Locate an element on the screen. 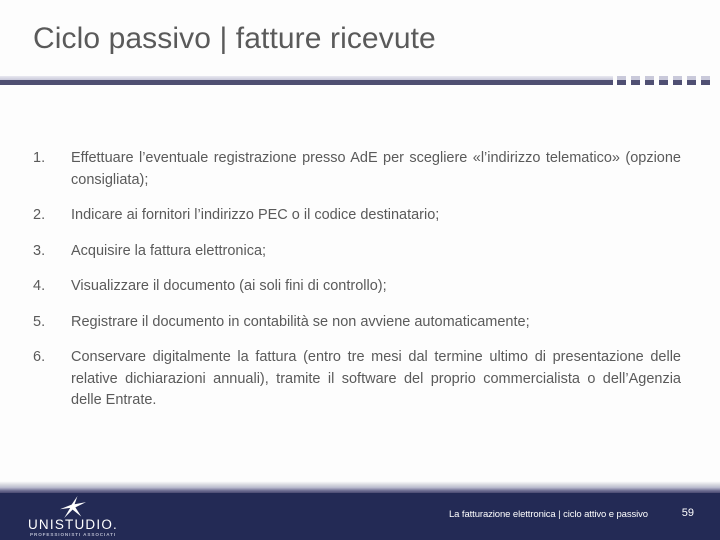 This screenshot has width=720, height=540. logo-name: UNISTUDIO. is located at coordinates (72, 524).